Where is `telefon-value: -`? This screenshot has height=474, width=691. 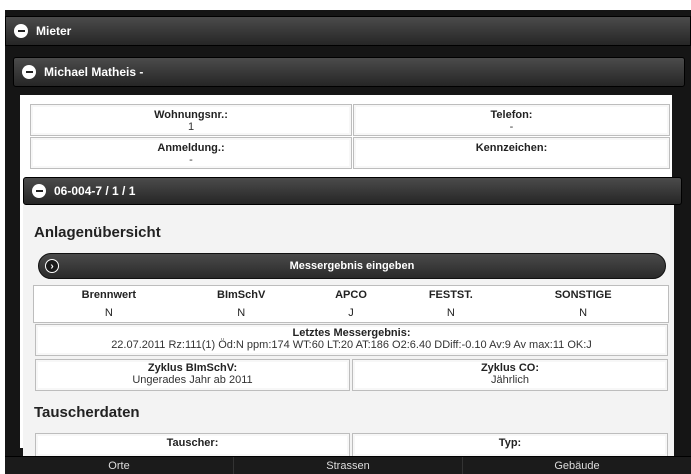 telefon-value: - is located at coordinates (511, 127).